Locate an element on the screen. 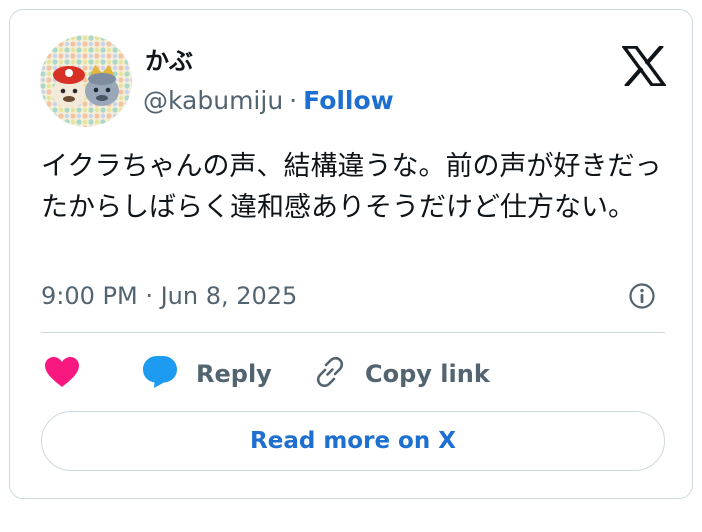  x-logo-icon is located at coordinates (644, 66).